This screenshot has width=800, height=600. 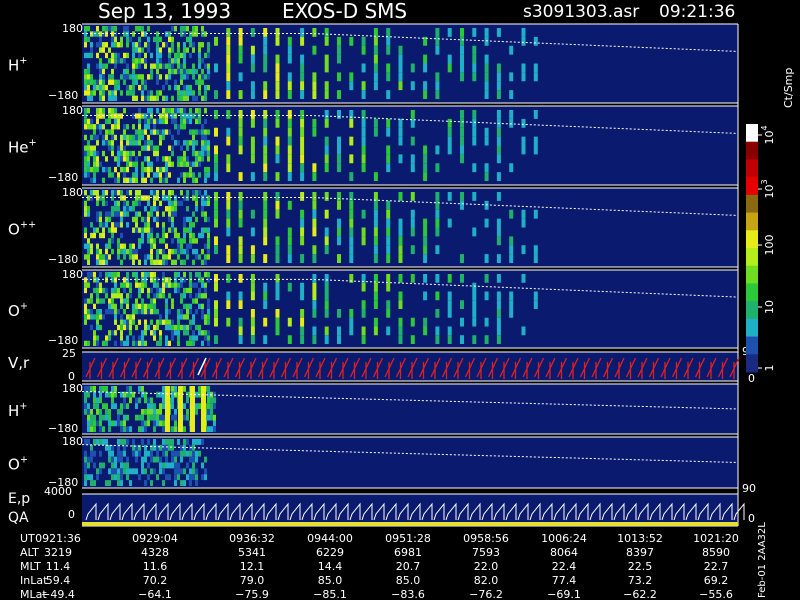 I want to click on colorbar-tick-label: 10, so click(x=769, y=307).